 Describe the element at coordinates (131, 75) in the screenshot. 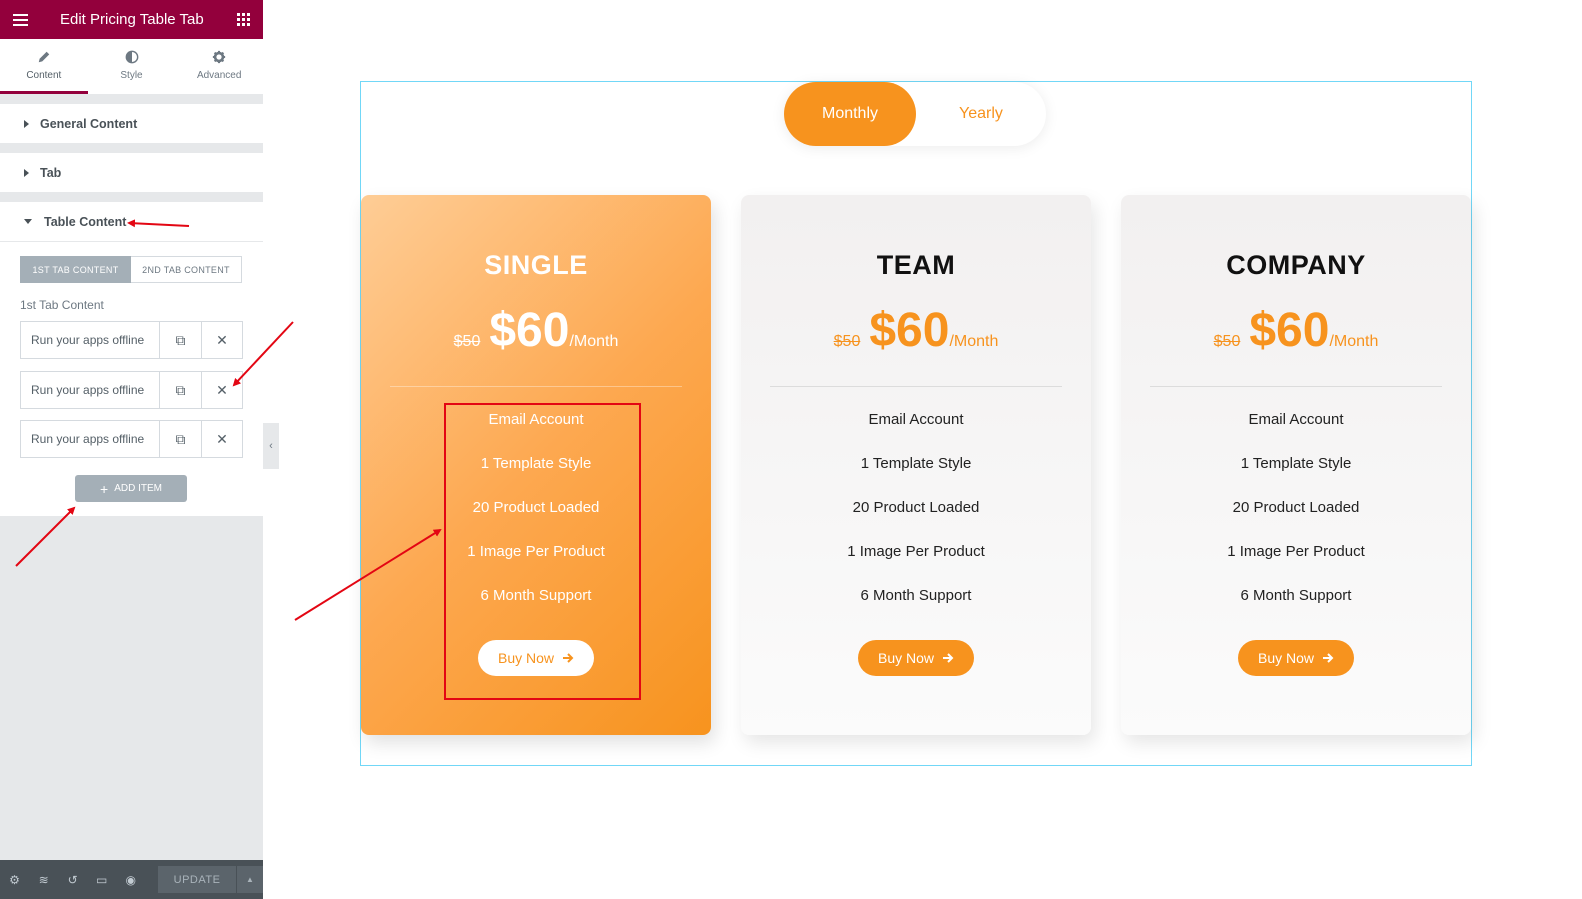

I see `tab-style-label: Style` at that location.